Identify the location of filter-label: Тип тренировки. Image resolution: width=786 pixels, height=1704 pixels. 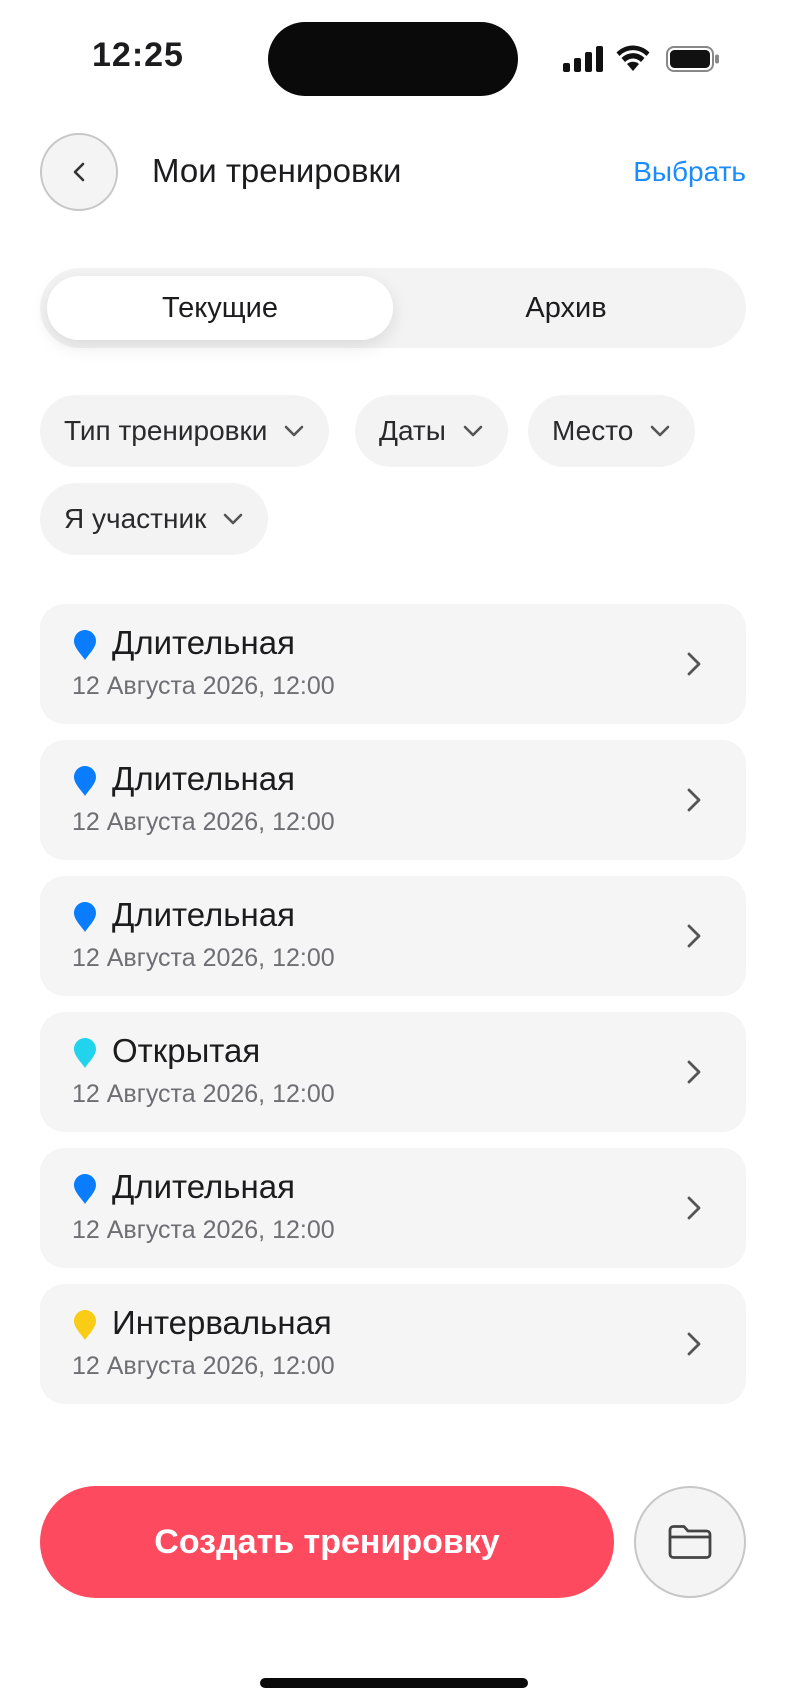
(166, 430).